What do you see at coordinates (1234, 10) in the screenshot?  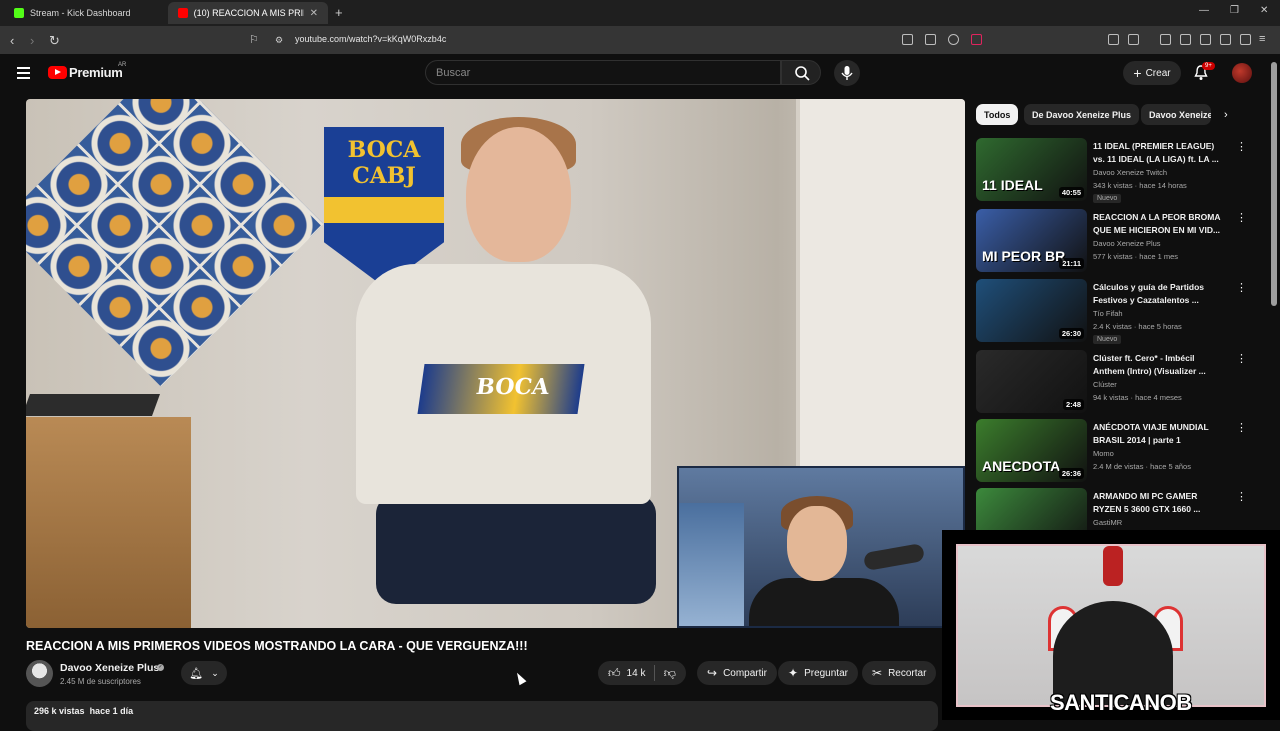 I see `restore-icon: ❐` at bounding box center [1234, 10].